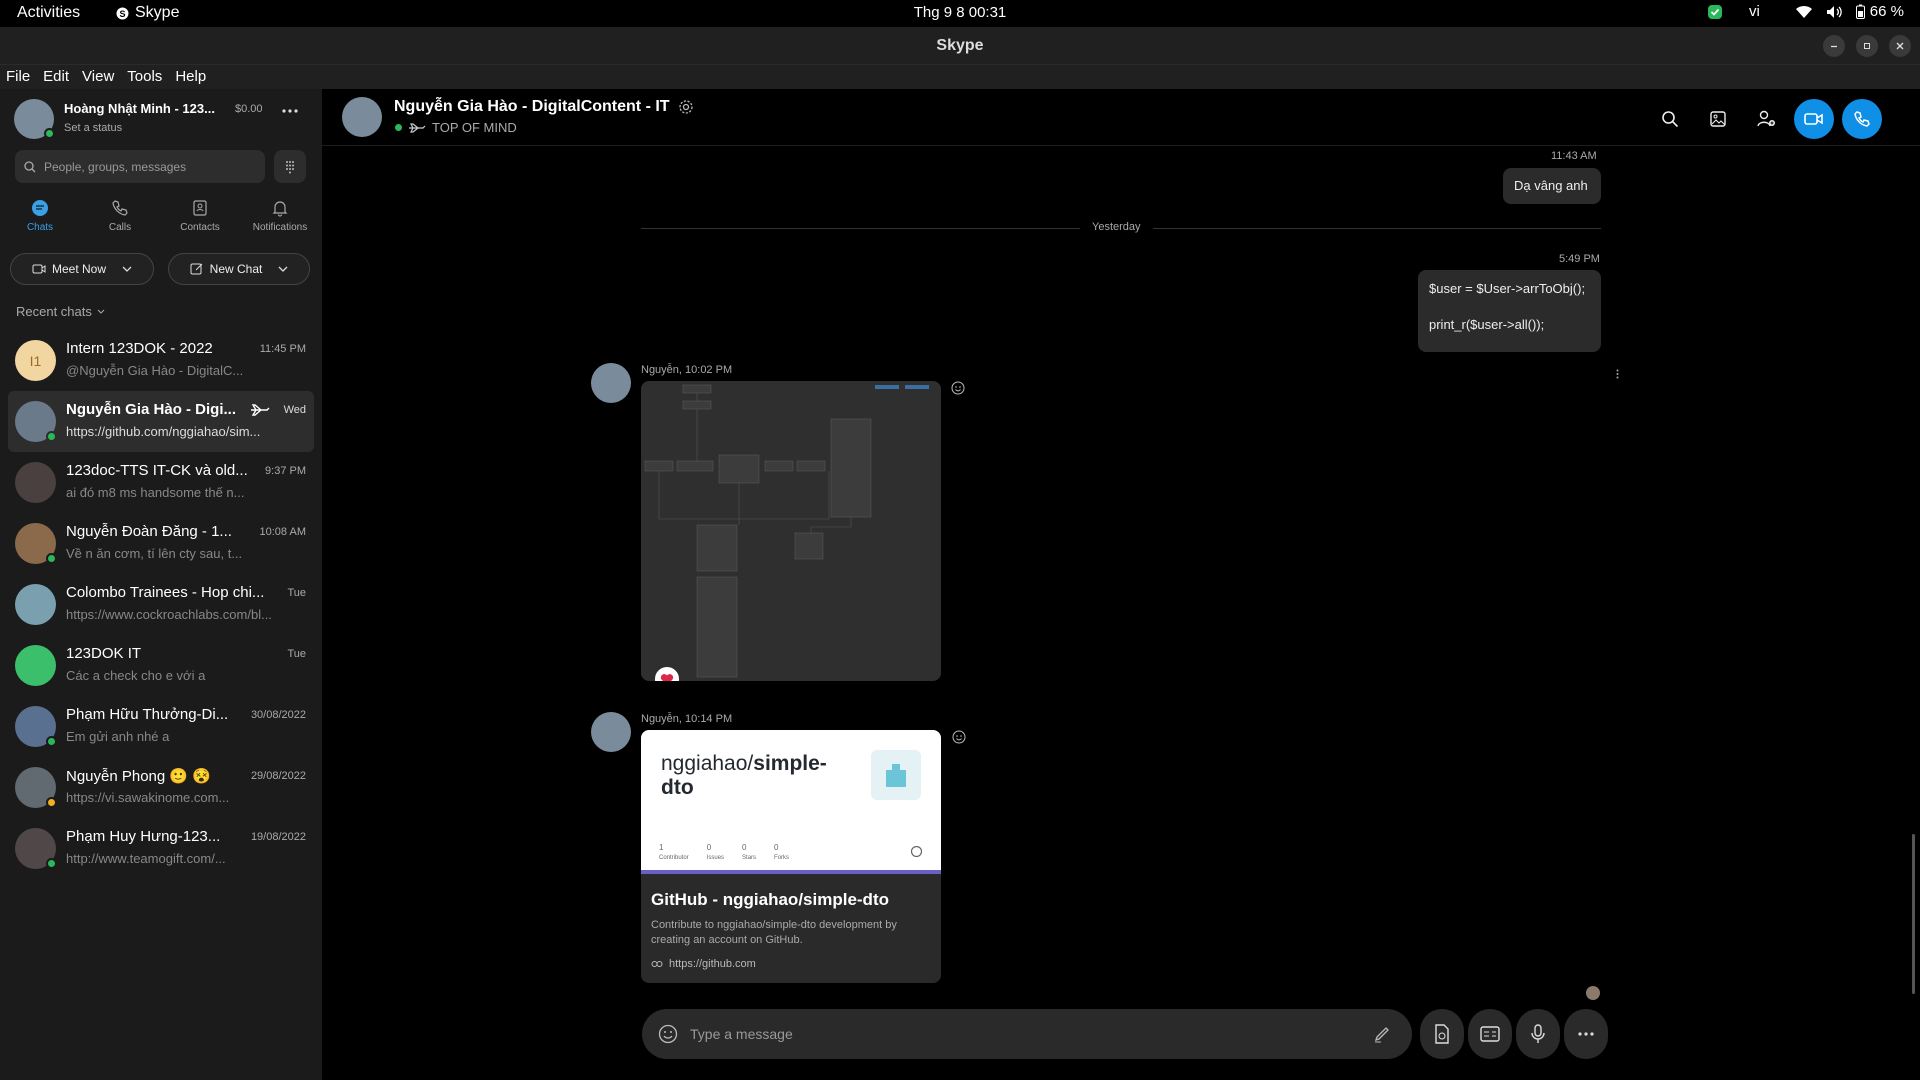 The height and width of the screenshot is (1080, 1920). What do you see at coordinates (1913, 914) in the screenshot?
I see `scrollbar-thumb` at bounding box center [1913, 914].